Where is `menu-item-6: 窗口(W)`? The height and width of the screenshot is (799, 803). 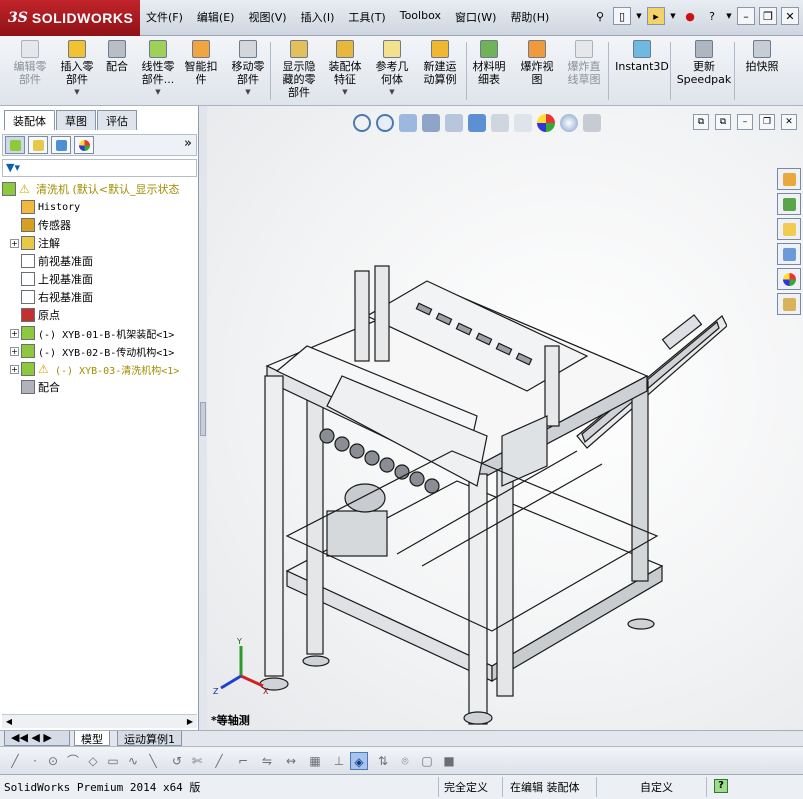
menu-item-6: 窗口(W) is located at coordinates (475, 17).